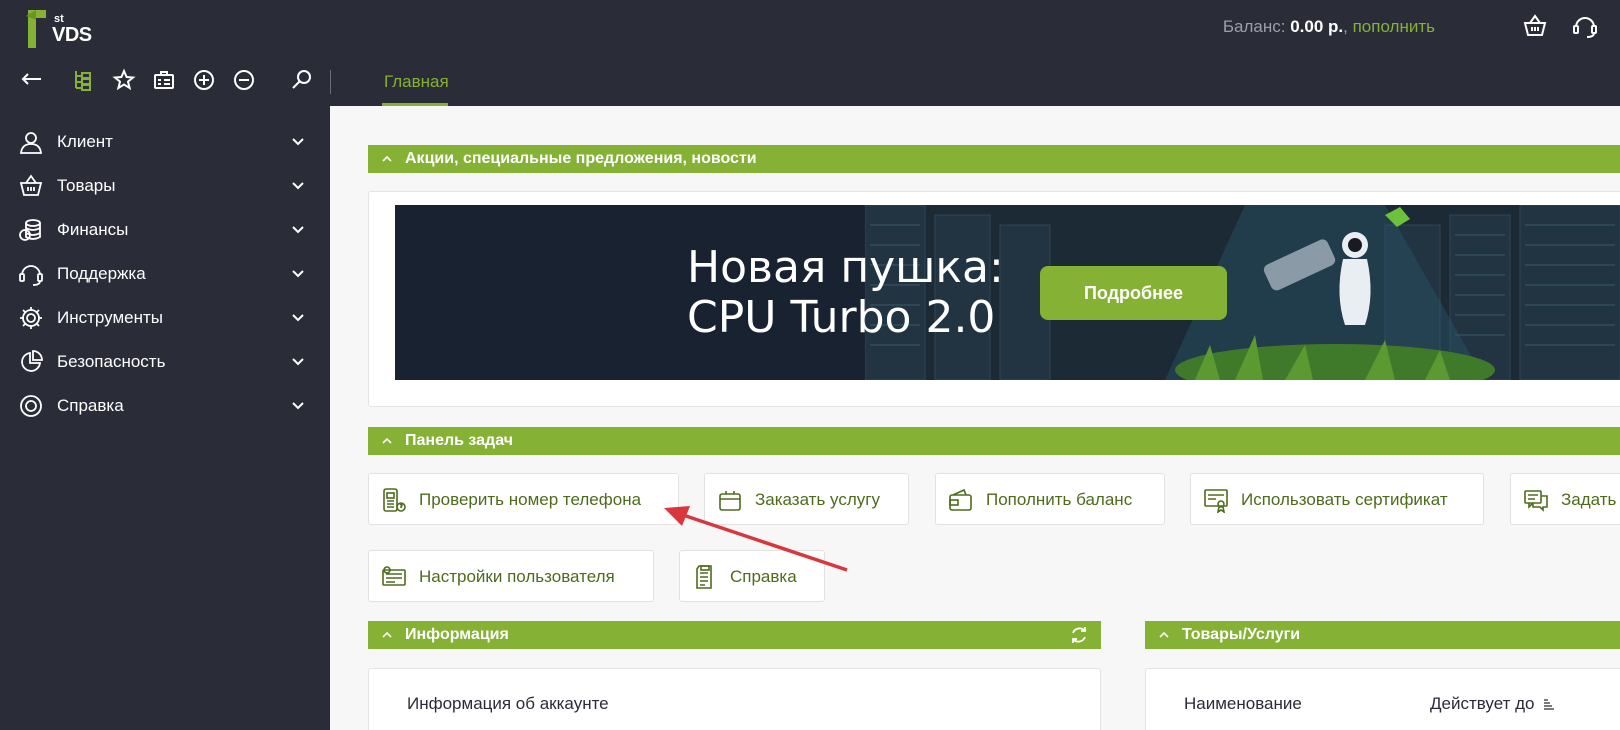  What do you see at coordinates (302, 80) in the screenshot?
I see `search-icon` at bounding box center [302, 80].